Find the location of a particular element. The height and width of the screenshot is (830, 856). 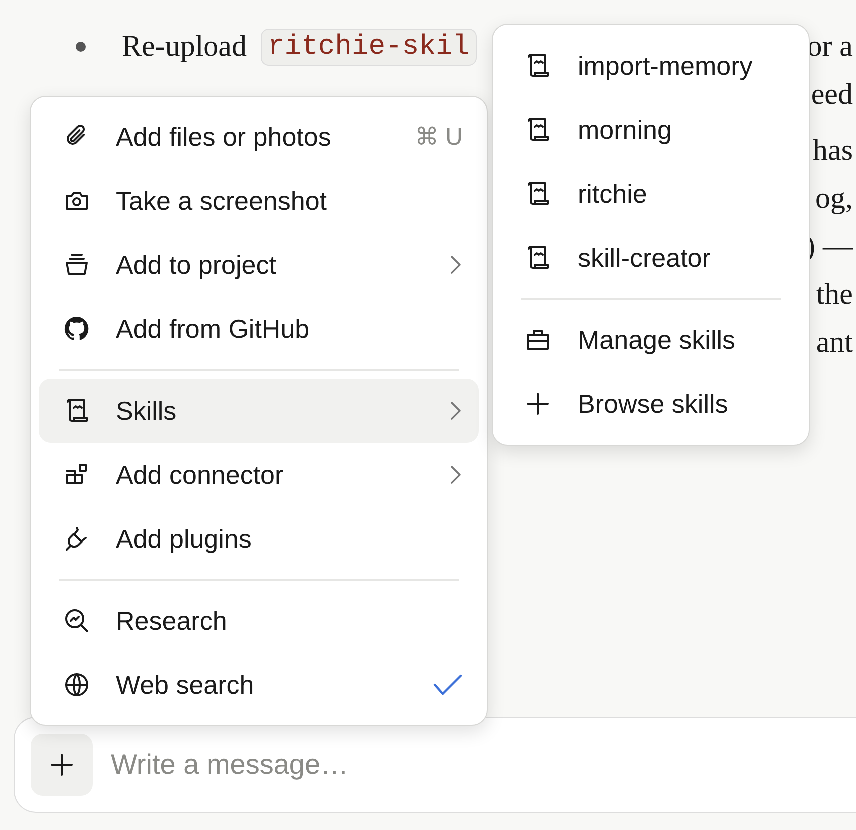

add-button is located at coordinates (62, 765).